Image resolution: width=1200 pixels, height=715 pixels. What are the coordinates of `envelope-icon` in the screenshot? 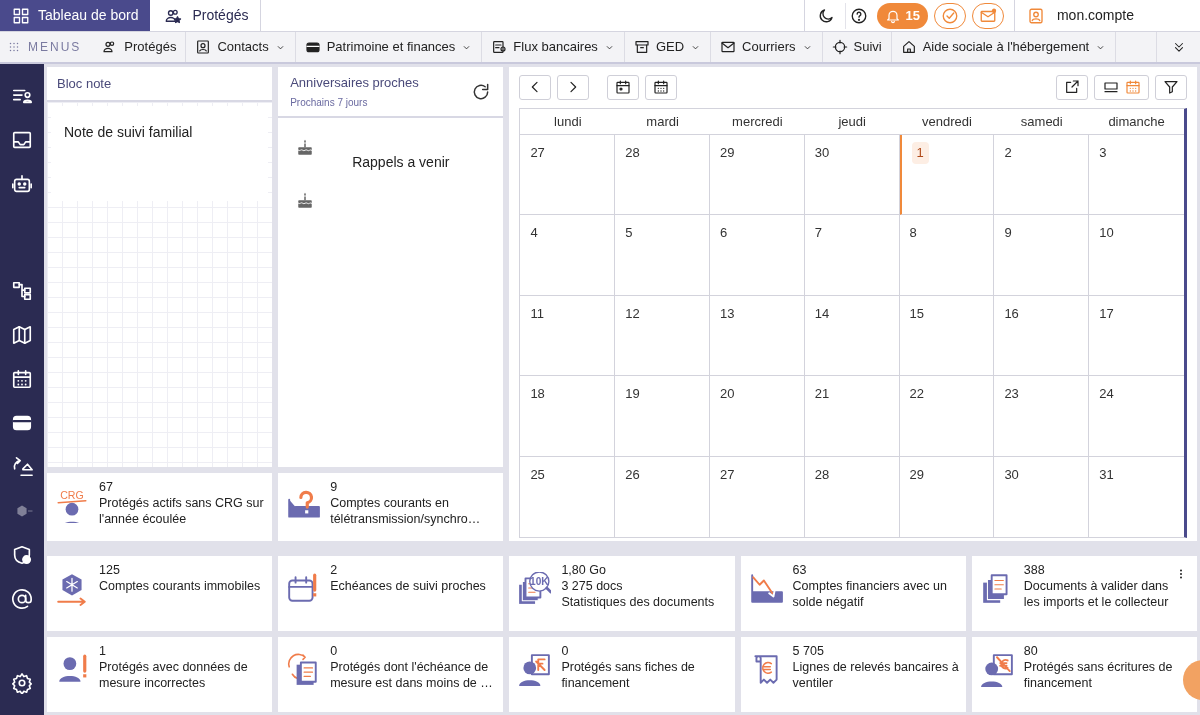 It's located at (728, 47).